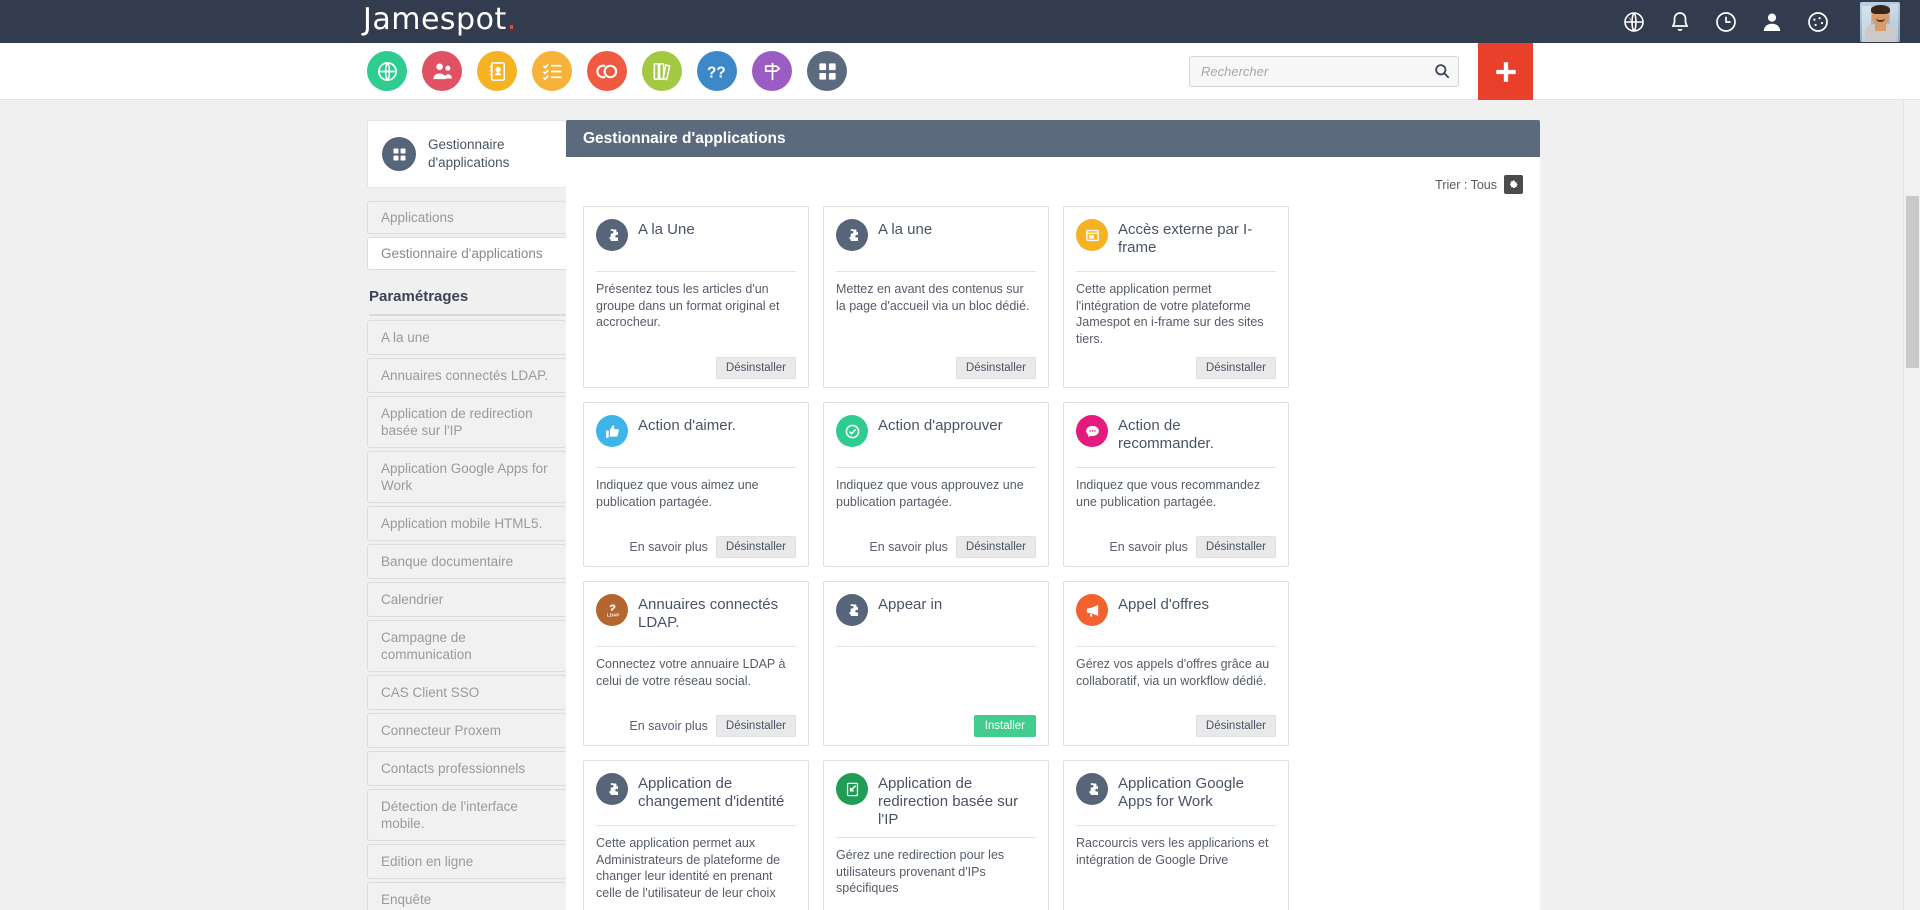 The image size is (1920, 910). I want to click on sidebar-settings-item: Annuaires connectés LDAP., so click(467, 375).